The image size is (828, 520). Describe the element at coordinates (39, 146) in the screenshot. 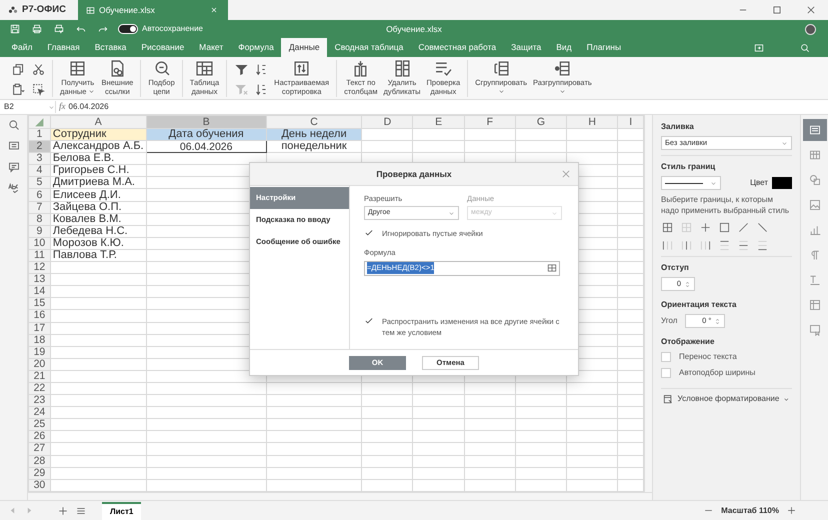

I see `row-header: 2` at that location.